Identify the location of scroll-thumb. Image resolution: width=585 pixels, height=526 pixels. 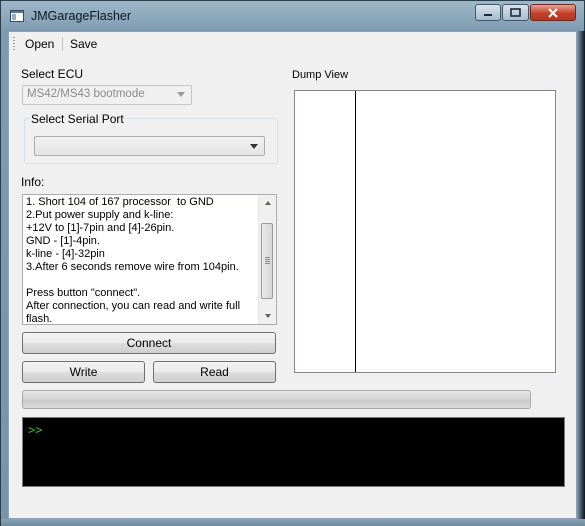
(267, 261).